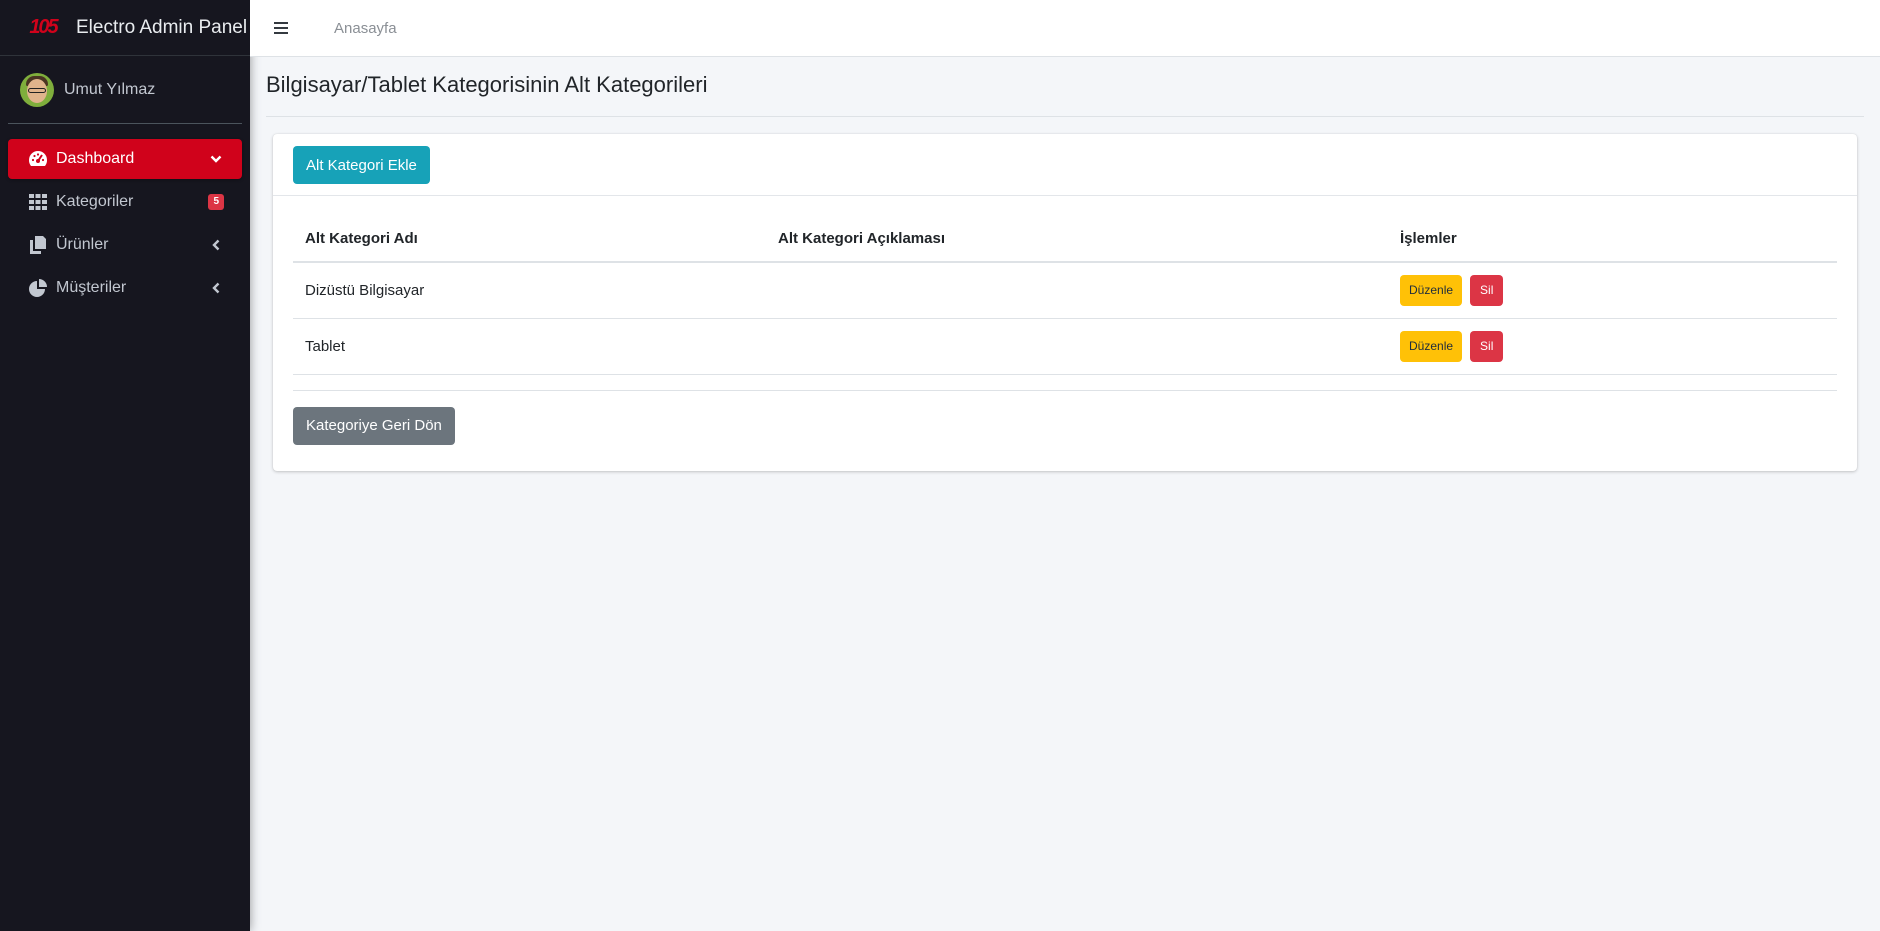  I want to click on card-footer: Kategoriye Geri Dön, so click(1065, 418).